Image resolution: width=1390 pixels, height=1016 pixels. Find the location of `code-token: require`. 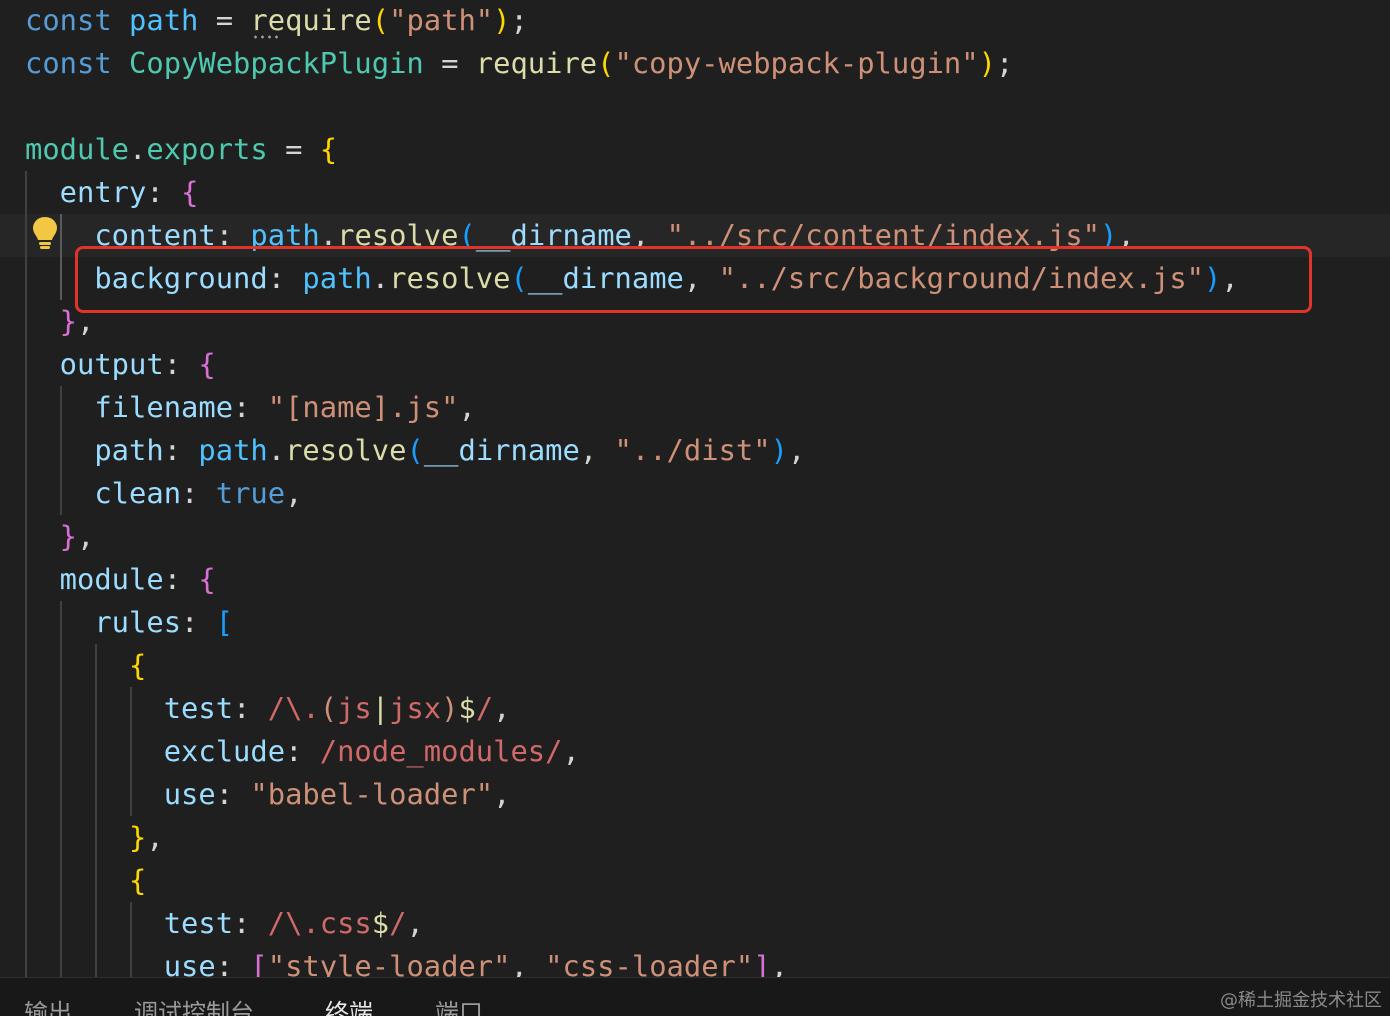

code-token: require is located at coordinates (536, 63).